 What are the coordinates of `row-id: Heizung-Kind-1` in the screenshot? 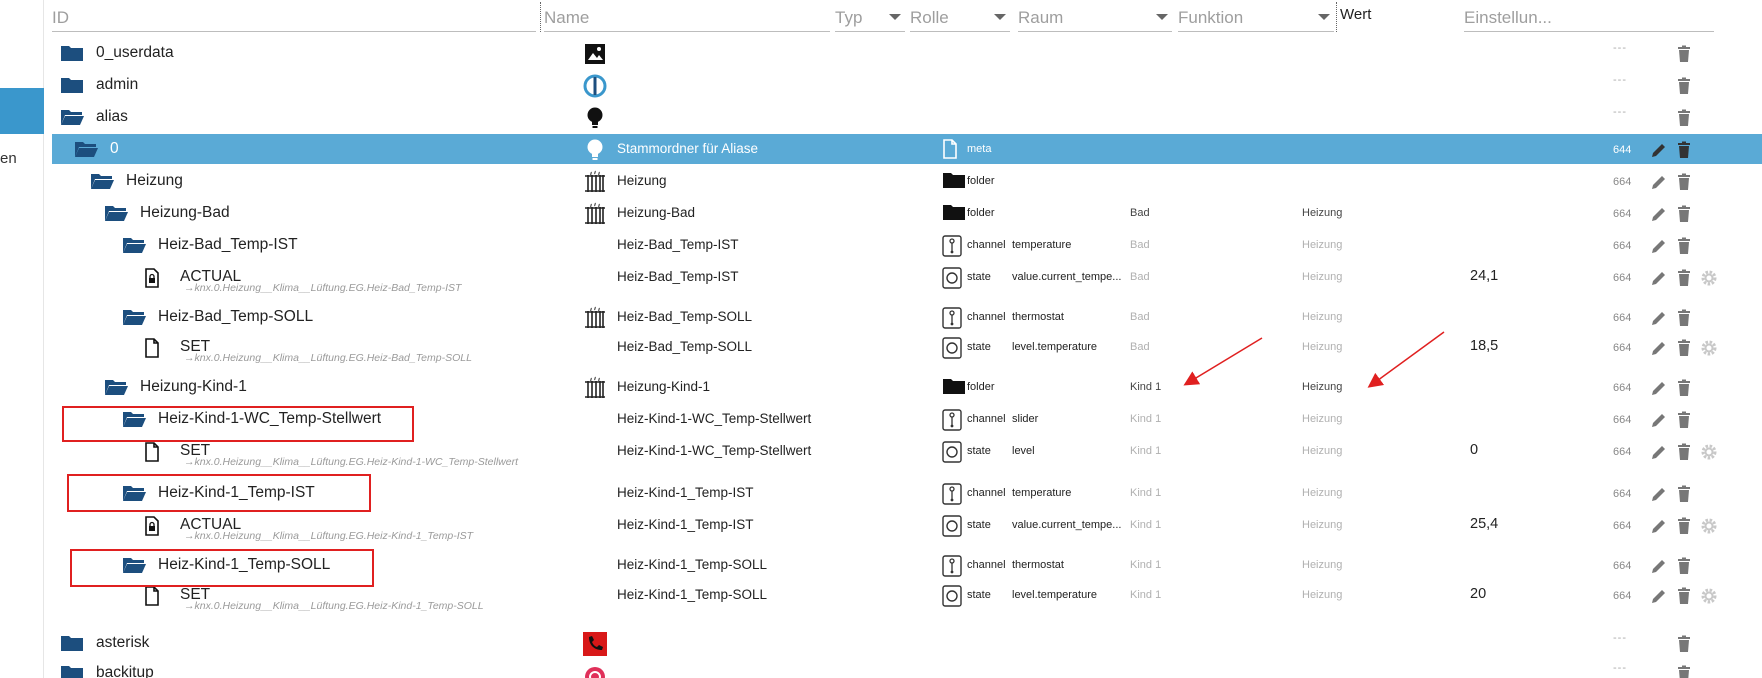 It's located at (175, 387).